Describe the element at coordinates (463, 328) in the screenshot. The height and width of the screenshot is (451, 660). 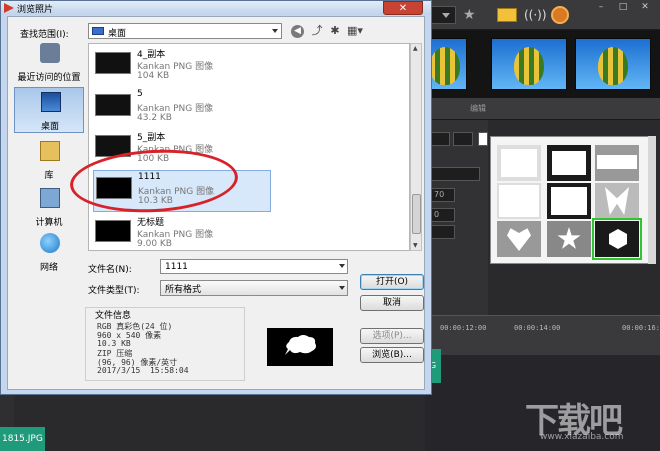
I see `timecode-label: 00:00:12:00` at that location.